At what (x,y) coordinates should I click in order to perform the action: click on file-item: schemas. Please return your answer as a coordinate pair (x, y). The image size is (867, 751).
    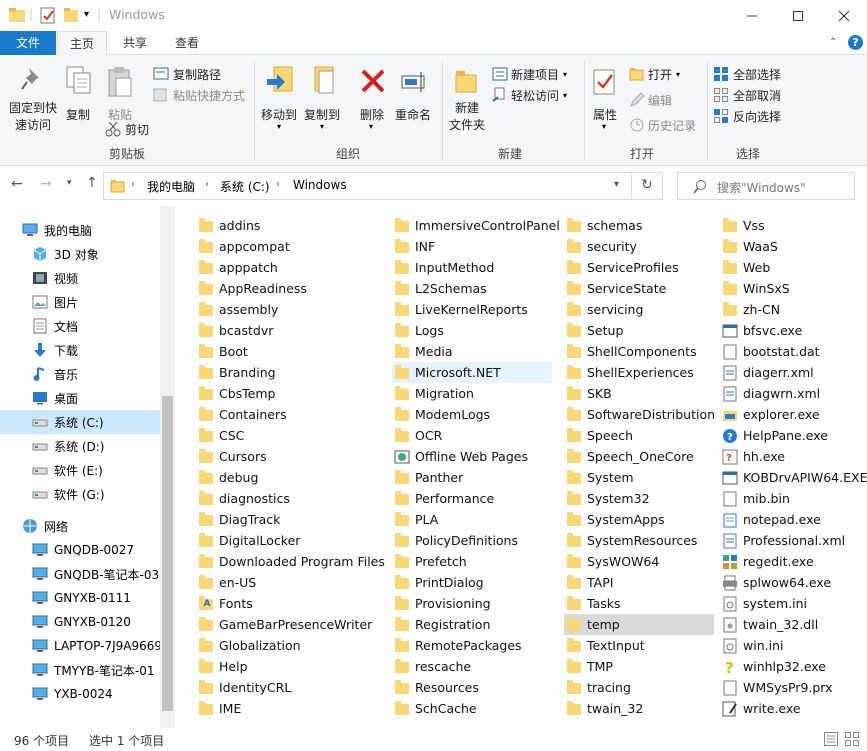
    Looking at the image, I should click on (639, 225).